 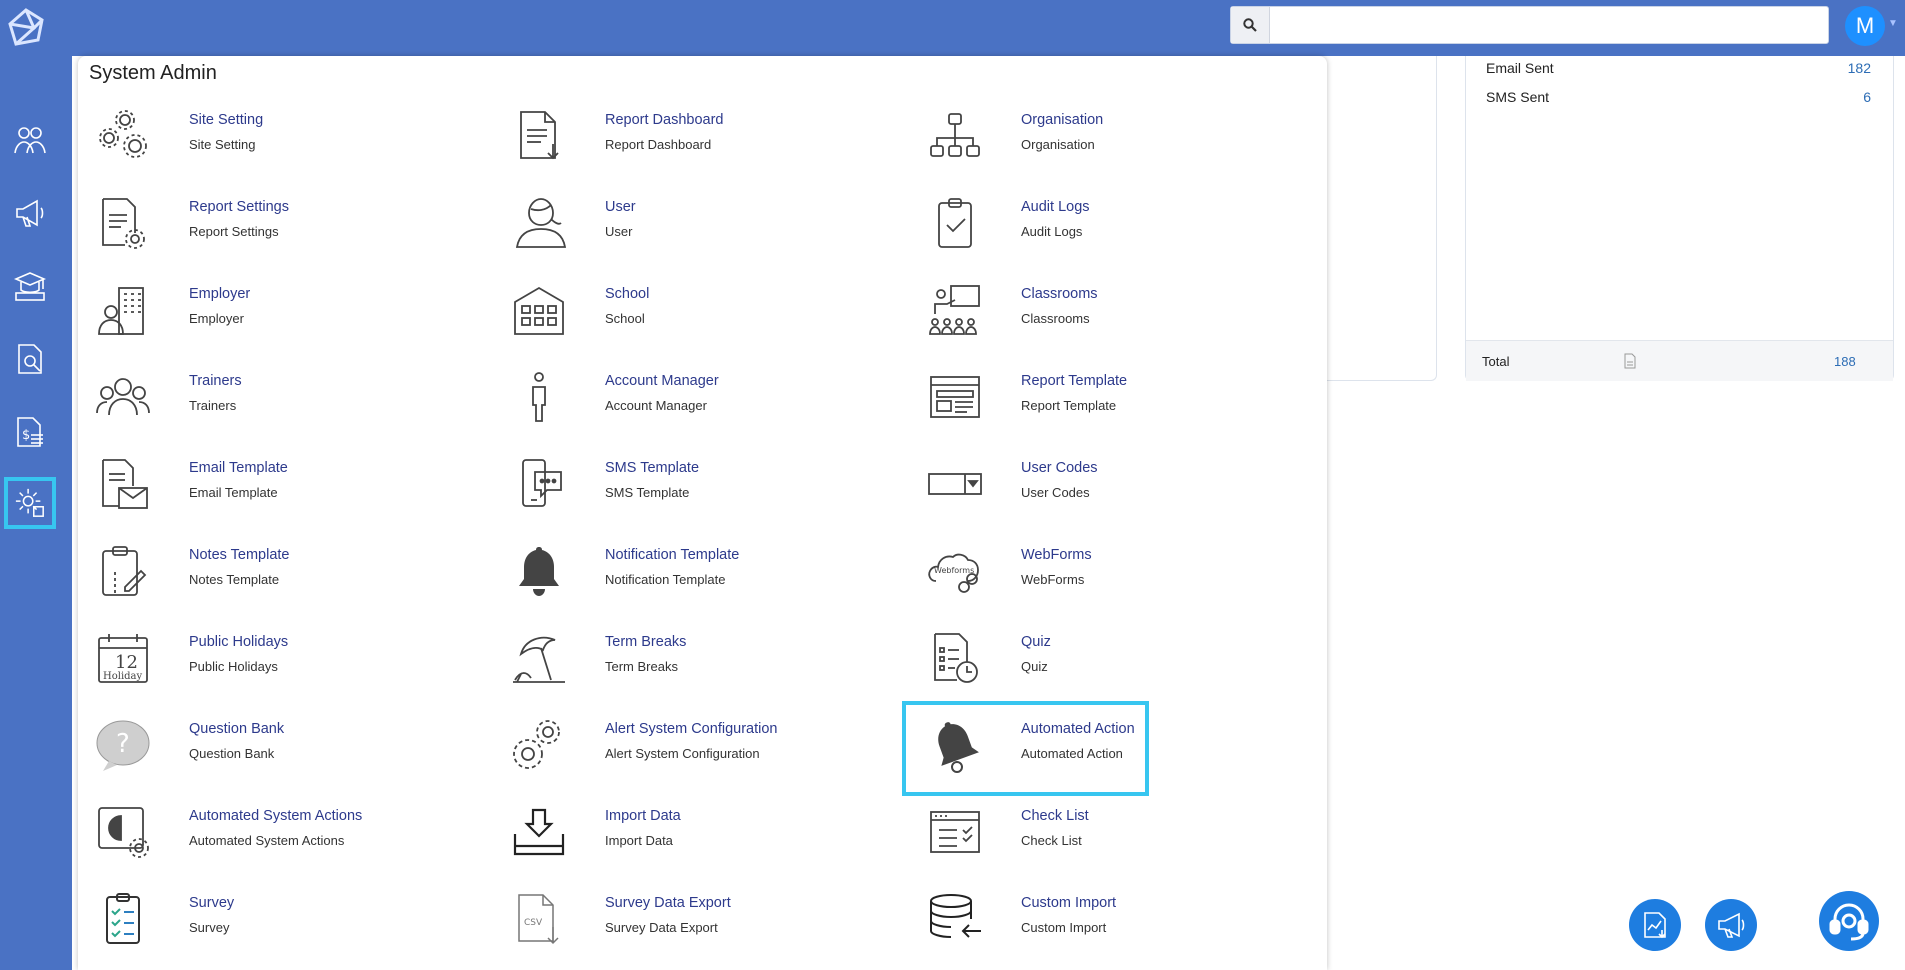 I want to click on admin-item-title: User Codes, so click(x=1059, y=468).